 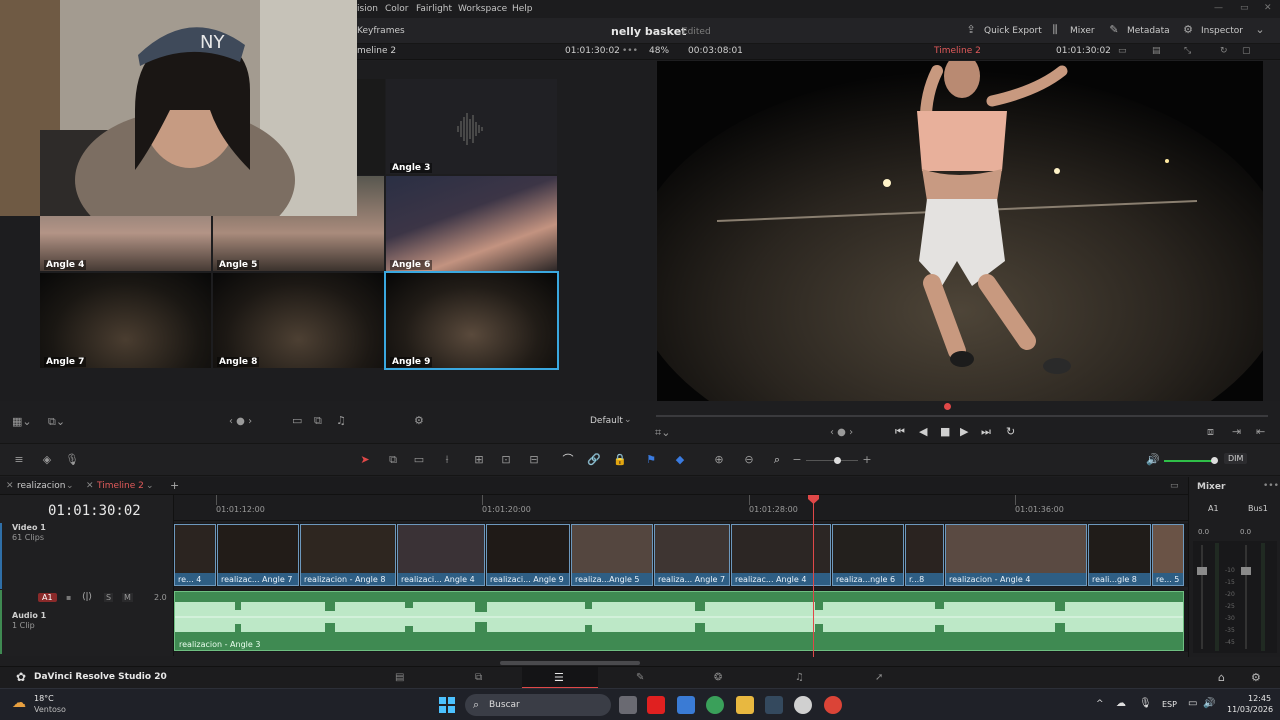 I want to click on file-explorer-icon, so click(x=745, y=705).